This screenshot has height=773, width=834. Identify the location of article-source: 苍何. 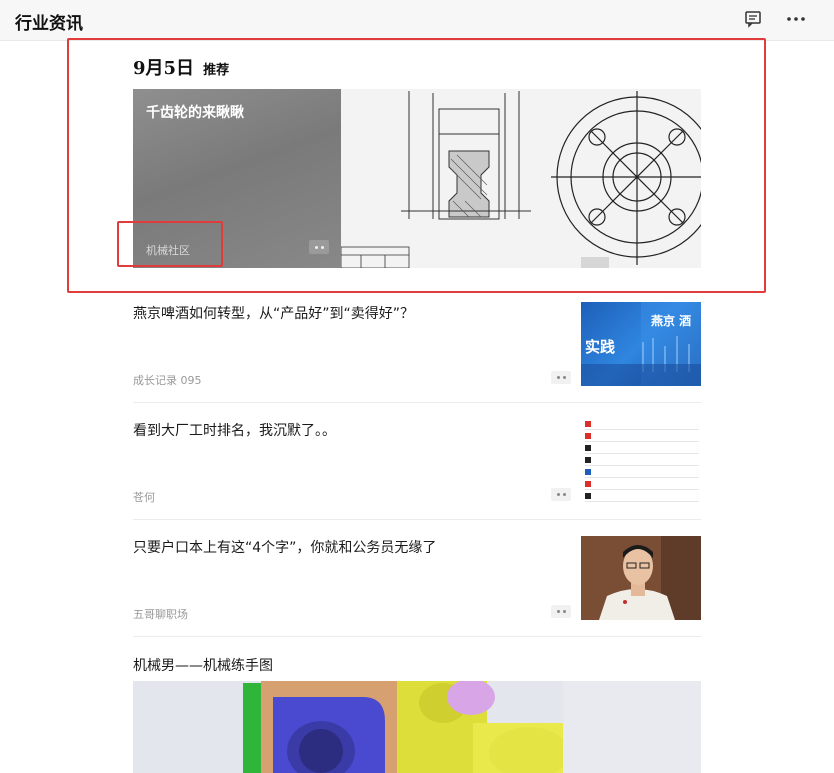
(144, 497).